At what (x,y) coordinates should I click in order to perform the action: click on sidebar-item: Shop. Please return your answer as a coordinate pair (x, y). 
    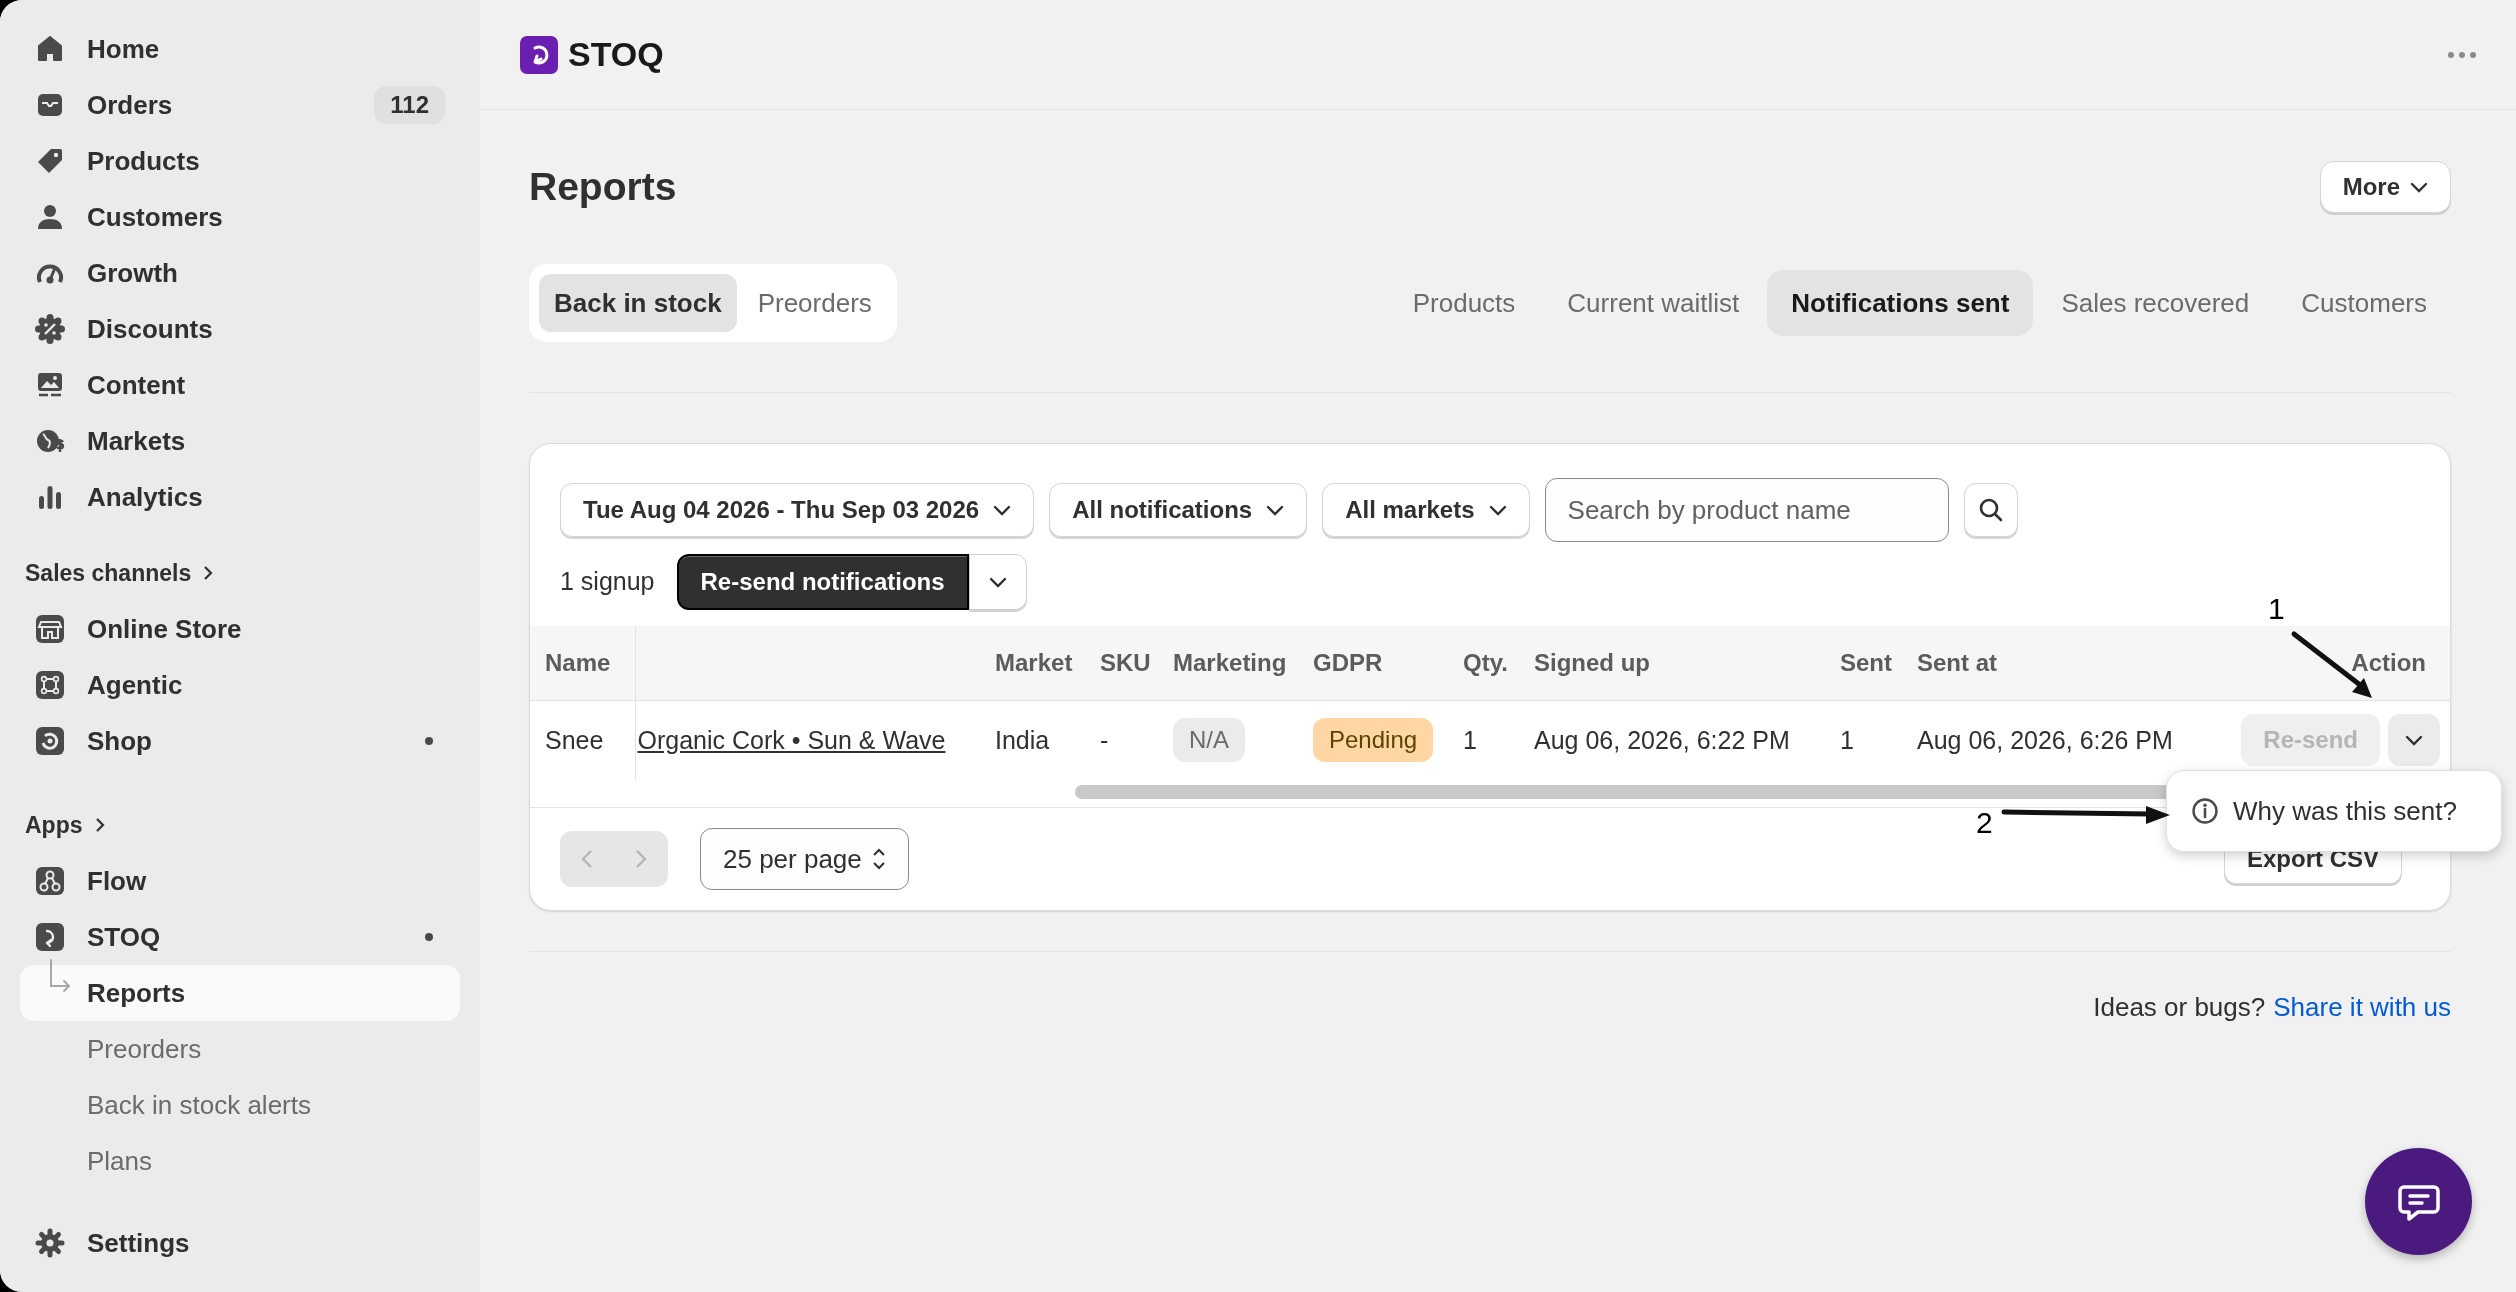
    Looking at the image, I should click on (240, 741).